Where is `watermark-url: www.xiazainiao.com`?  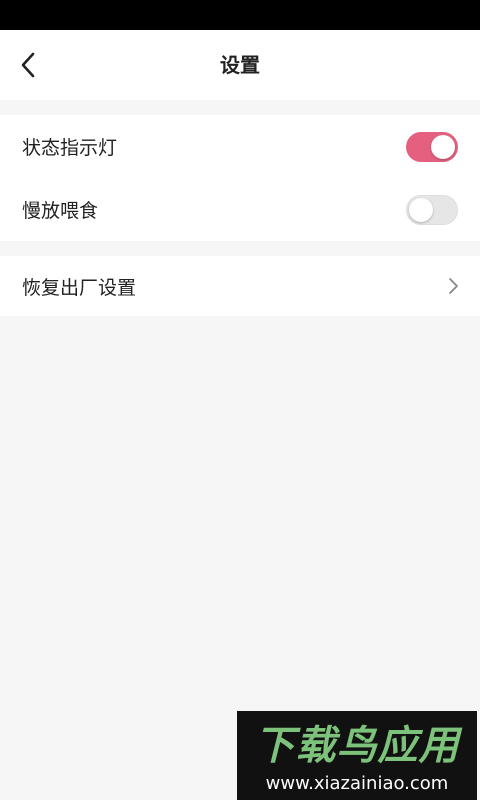 watermark-url: www.xiazainiao.com is located at coordinates (357, 783).